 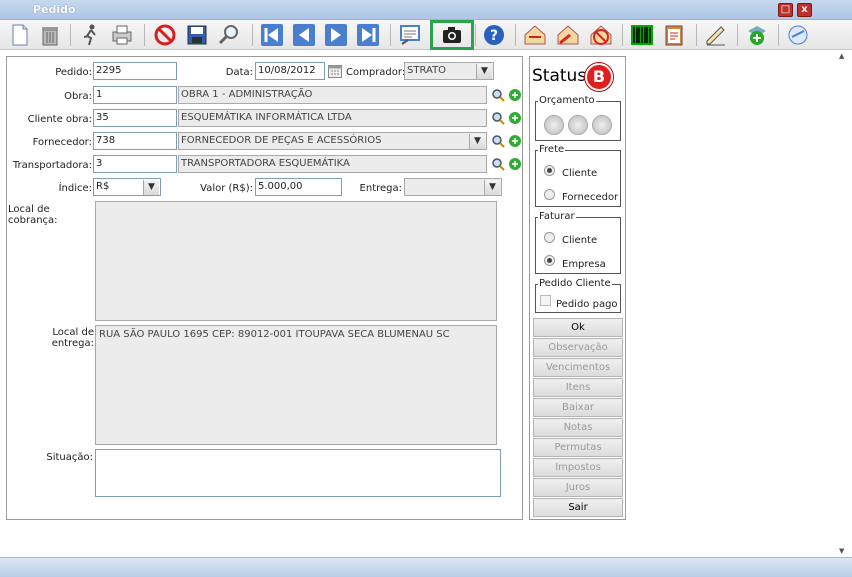 I want to click on frete-cliente-label: Cliente, so click(x=580, y=173).